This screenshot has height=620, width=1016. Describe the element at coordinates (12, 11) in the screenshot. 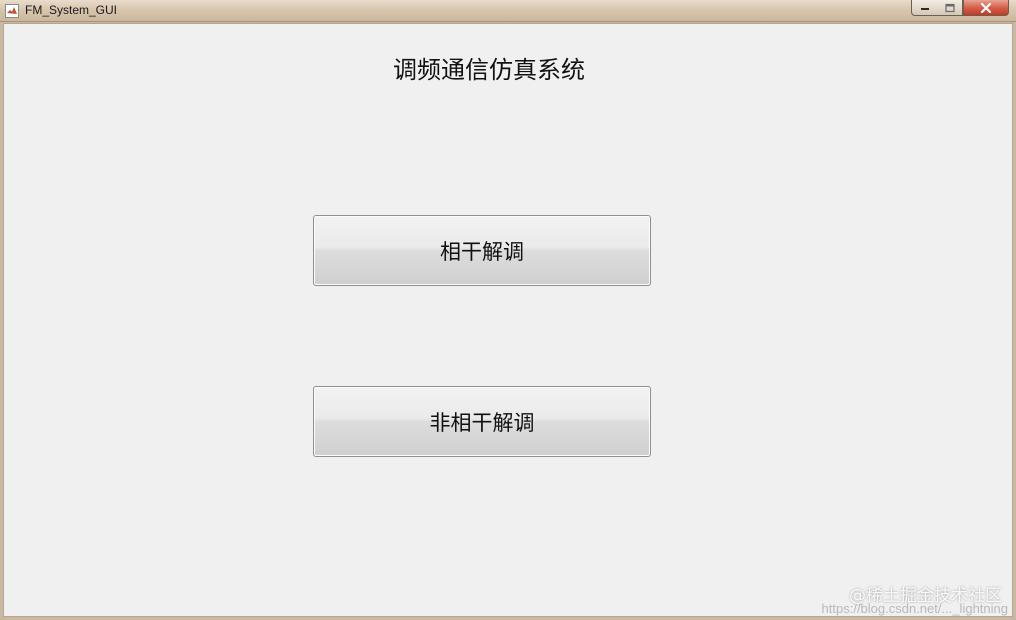

I see `matlab-icon` at that location.